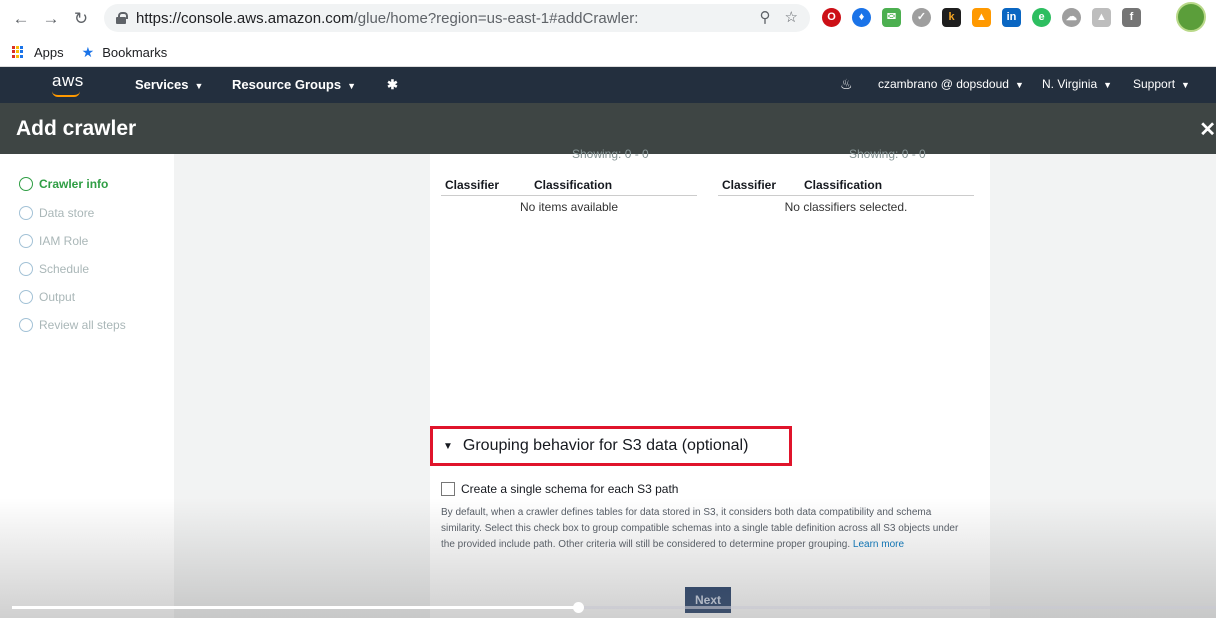 The image size is (1216, 618). Describe the element at coordinates (846, 207) in the screenshot. I see `empty-message: No classifiers selected.` at that location.